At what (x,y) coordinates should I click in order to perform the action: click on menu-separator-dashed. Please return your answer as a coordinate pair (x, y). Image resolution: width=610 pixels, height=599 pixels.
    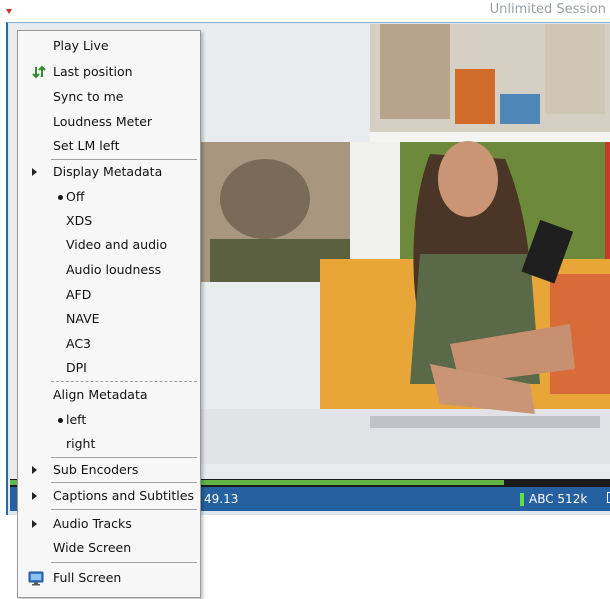
    Looking at the image, I should click on (124, 381).